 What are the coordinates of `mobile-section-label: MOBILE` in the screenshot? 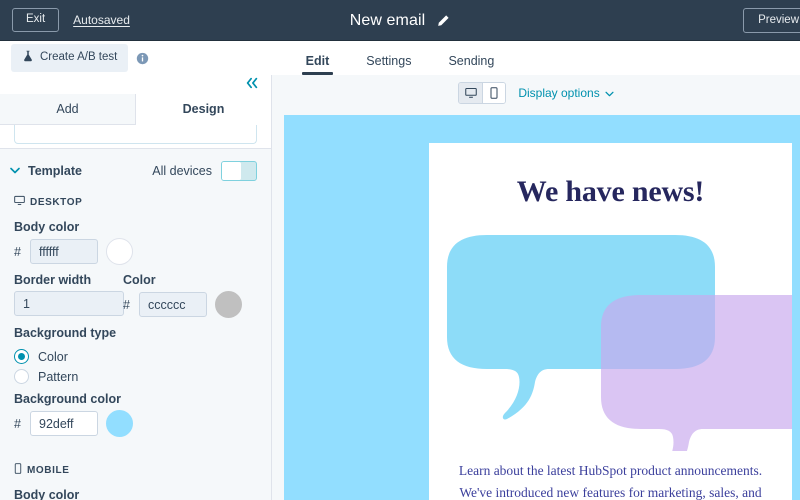 It's located at (48, 470).